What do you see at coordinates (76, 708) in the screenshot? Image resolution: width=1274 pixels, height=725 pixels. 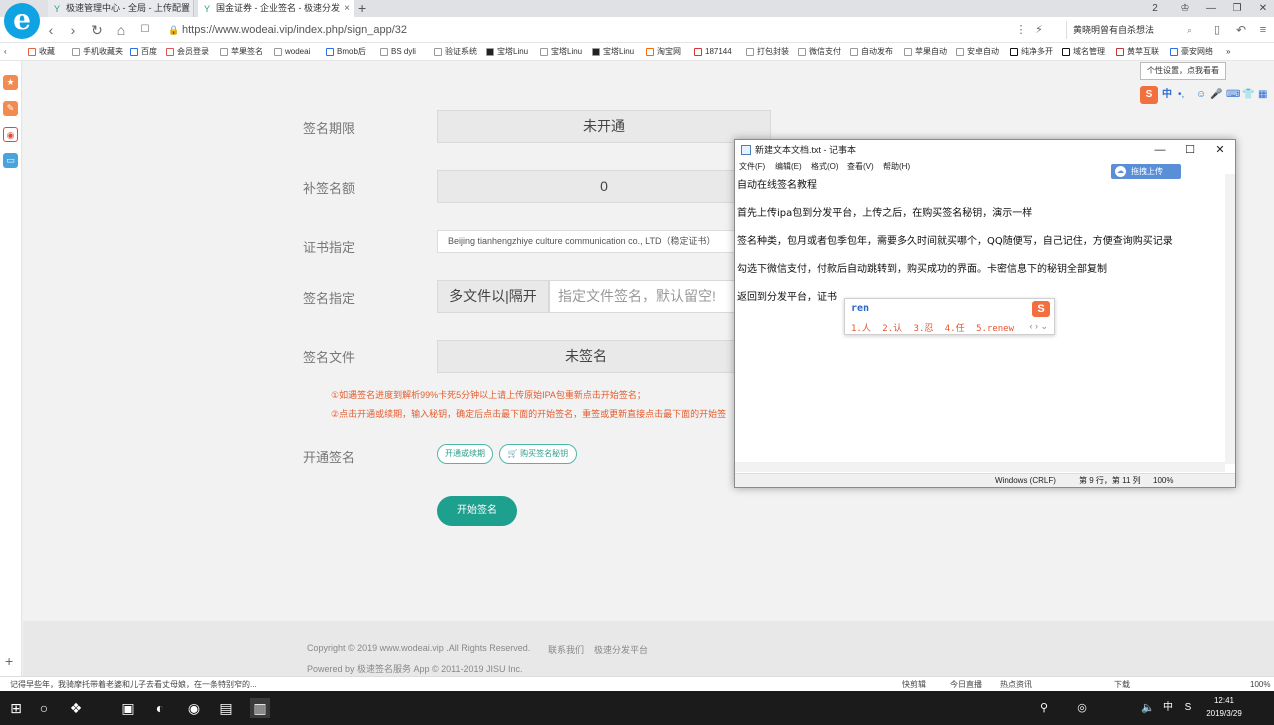 I see `task-view-icon: ❖` at bounding box center [76, 708].